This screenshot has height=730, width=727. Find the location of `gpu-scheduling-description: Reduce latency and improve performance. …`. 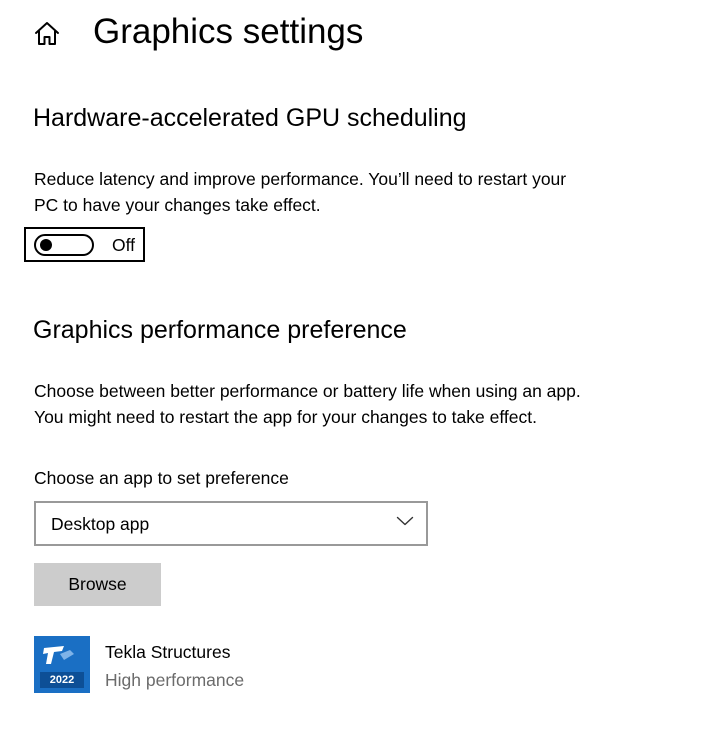

gpu-scheduling-description: Reduce latency and improve performance. … is located at coordinates (300, 192).